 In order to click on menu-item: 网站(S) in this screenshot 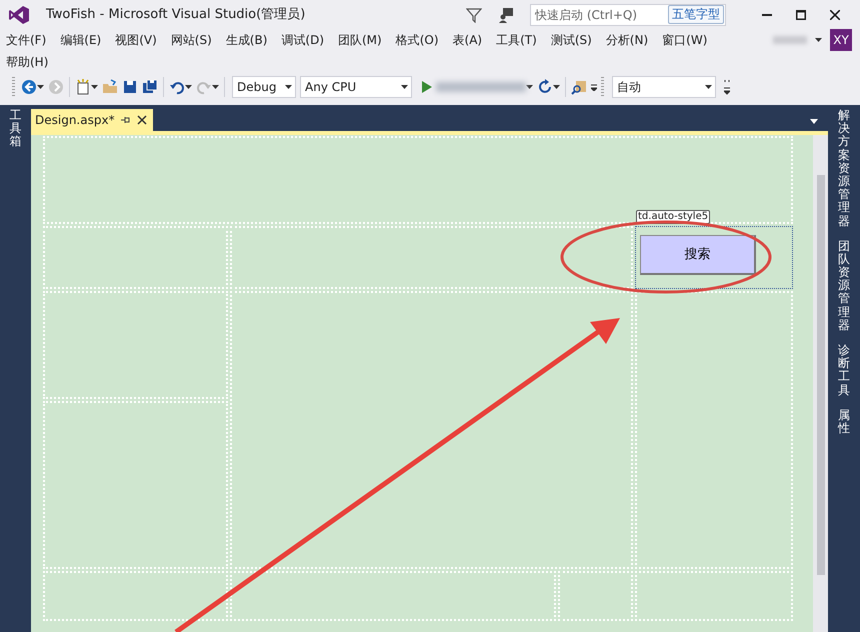, I will do `click(190, 40)`.